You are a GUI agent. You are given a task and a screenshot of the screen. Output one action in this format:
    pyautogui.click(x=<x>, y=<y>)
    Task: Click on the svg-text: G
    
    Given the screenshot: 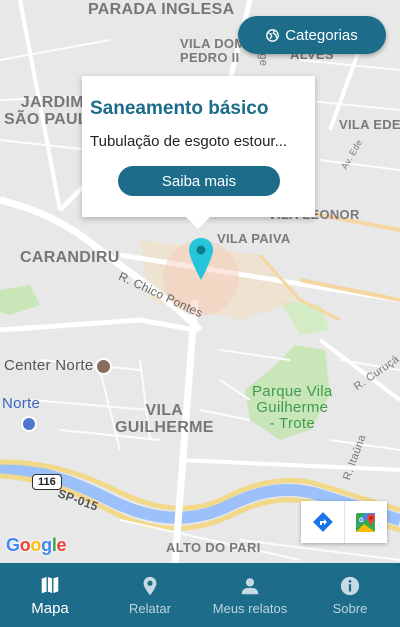 What is the action you would take?
    pyautogui.click(x=361, y=521)
    